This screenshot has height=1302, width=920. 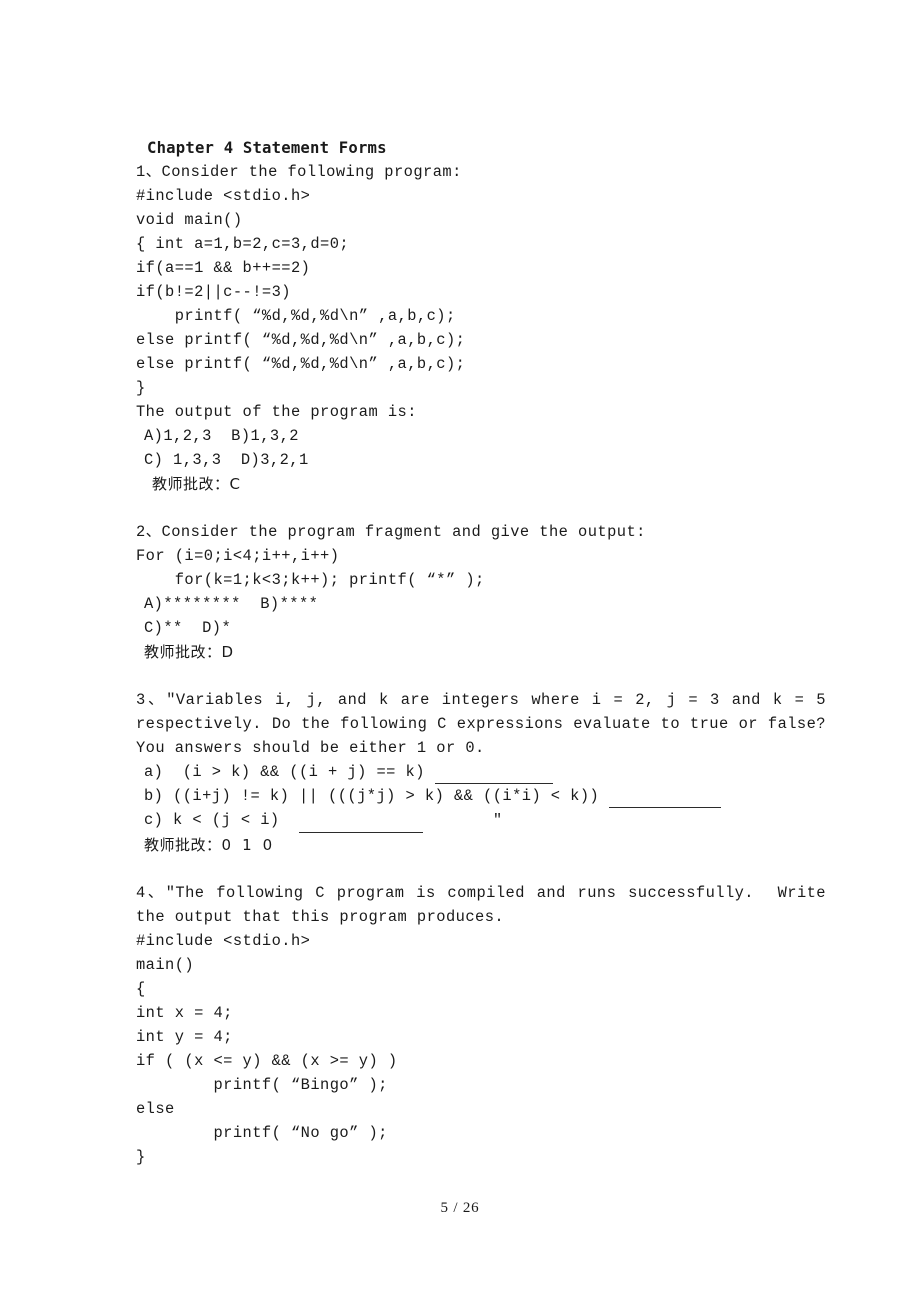 What do you see at coordinates (221, 820) in the screenshot?
I see `question-3-subitem-c-expression: k < (j < i)` at bounding box center [221, 820].